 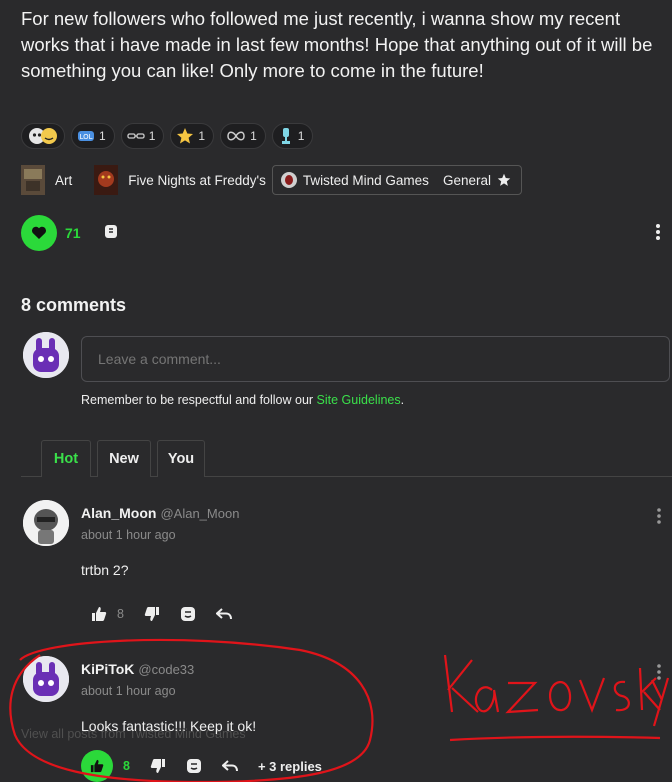 What do you see at coordinates (365, 180) in the screenshot?
I see `tag-label: Twisted Mind Games` at bounding box center [365, 180].